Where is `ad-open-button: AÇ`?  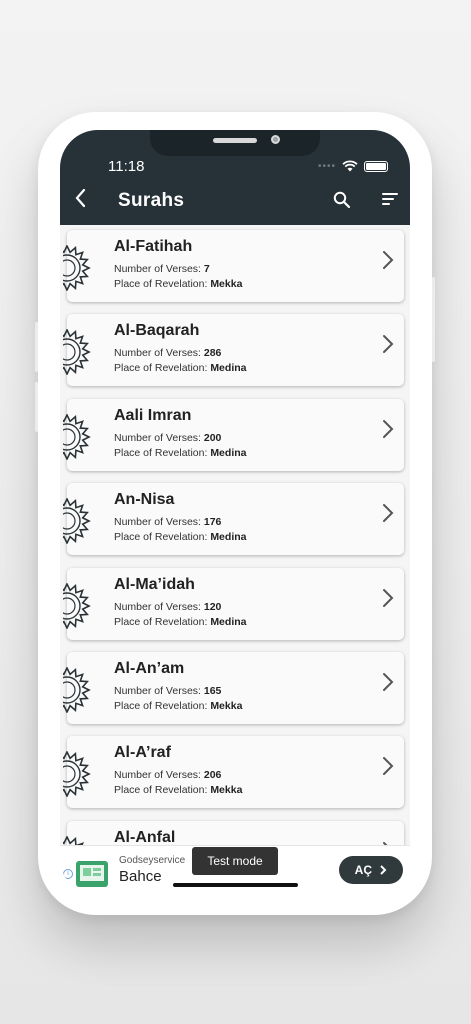 ad-open-button: AÇ is located at coordinates (371, 870).